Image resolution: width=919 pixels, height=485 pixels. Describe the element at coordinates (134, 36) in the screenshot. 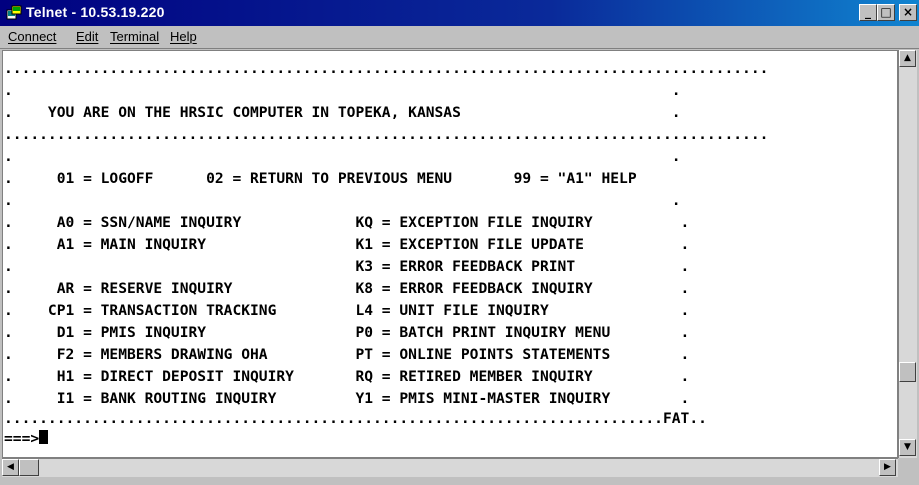

I see `menu-terminal: Terminal` at that location.